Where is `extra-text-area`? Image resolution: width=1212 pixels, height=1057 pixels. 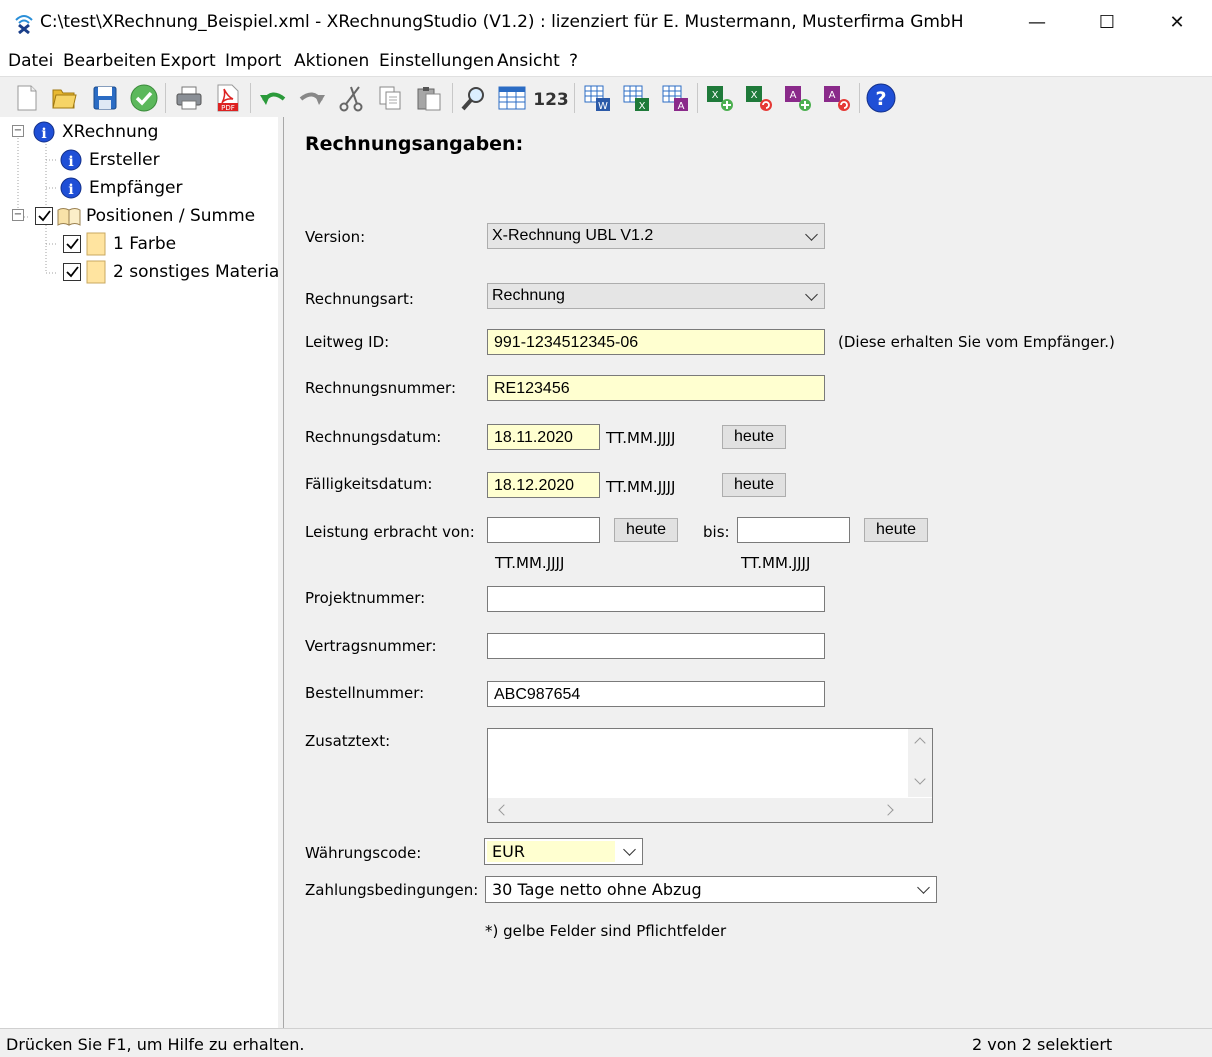
extra-text-area is located at coordinates (710, 775).